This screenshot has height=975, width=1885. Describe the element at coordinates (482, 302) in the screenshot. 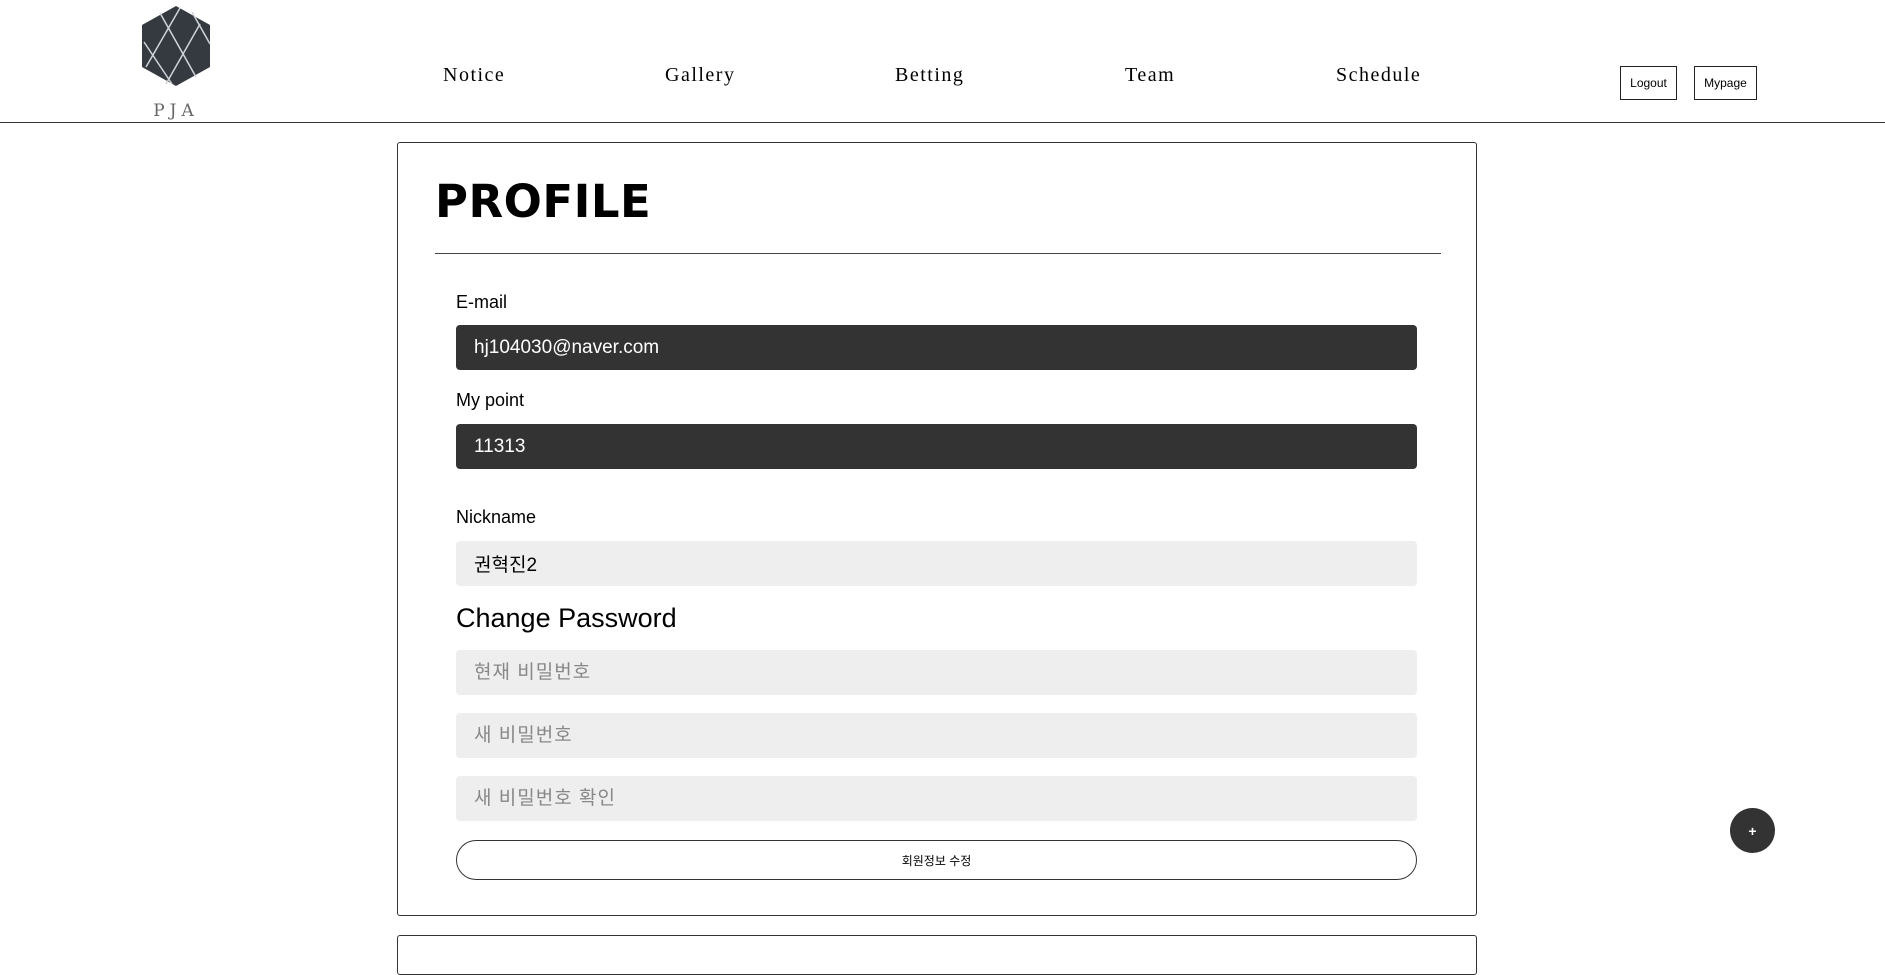

I see `email-label: E-mail` at that location.